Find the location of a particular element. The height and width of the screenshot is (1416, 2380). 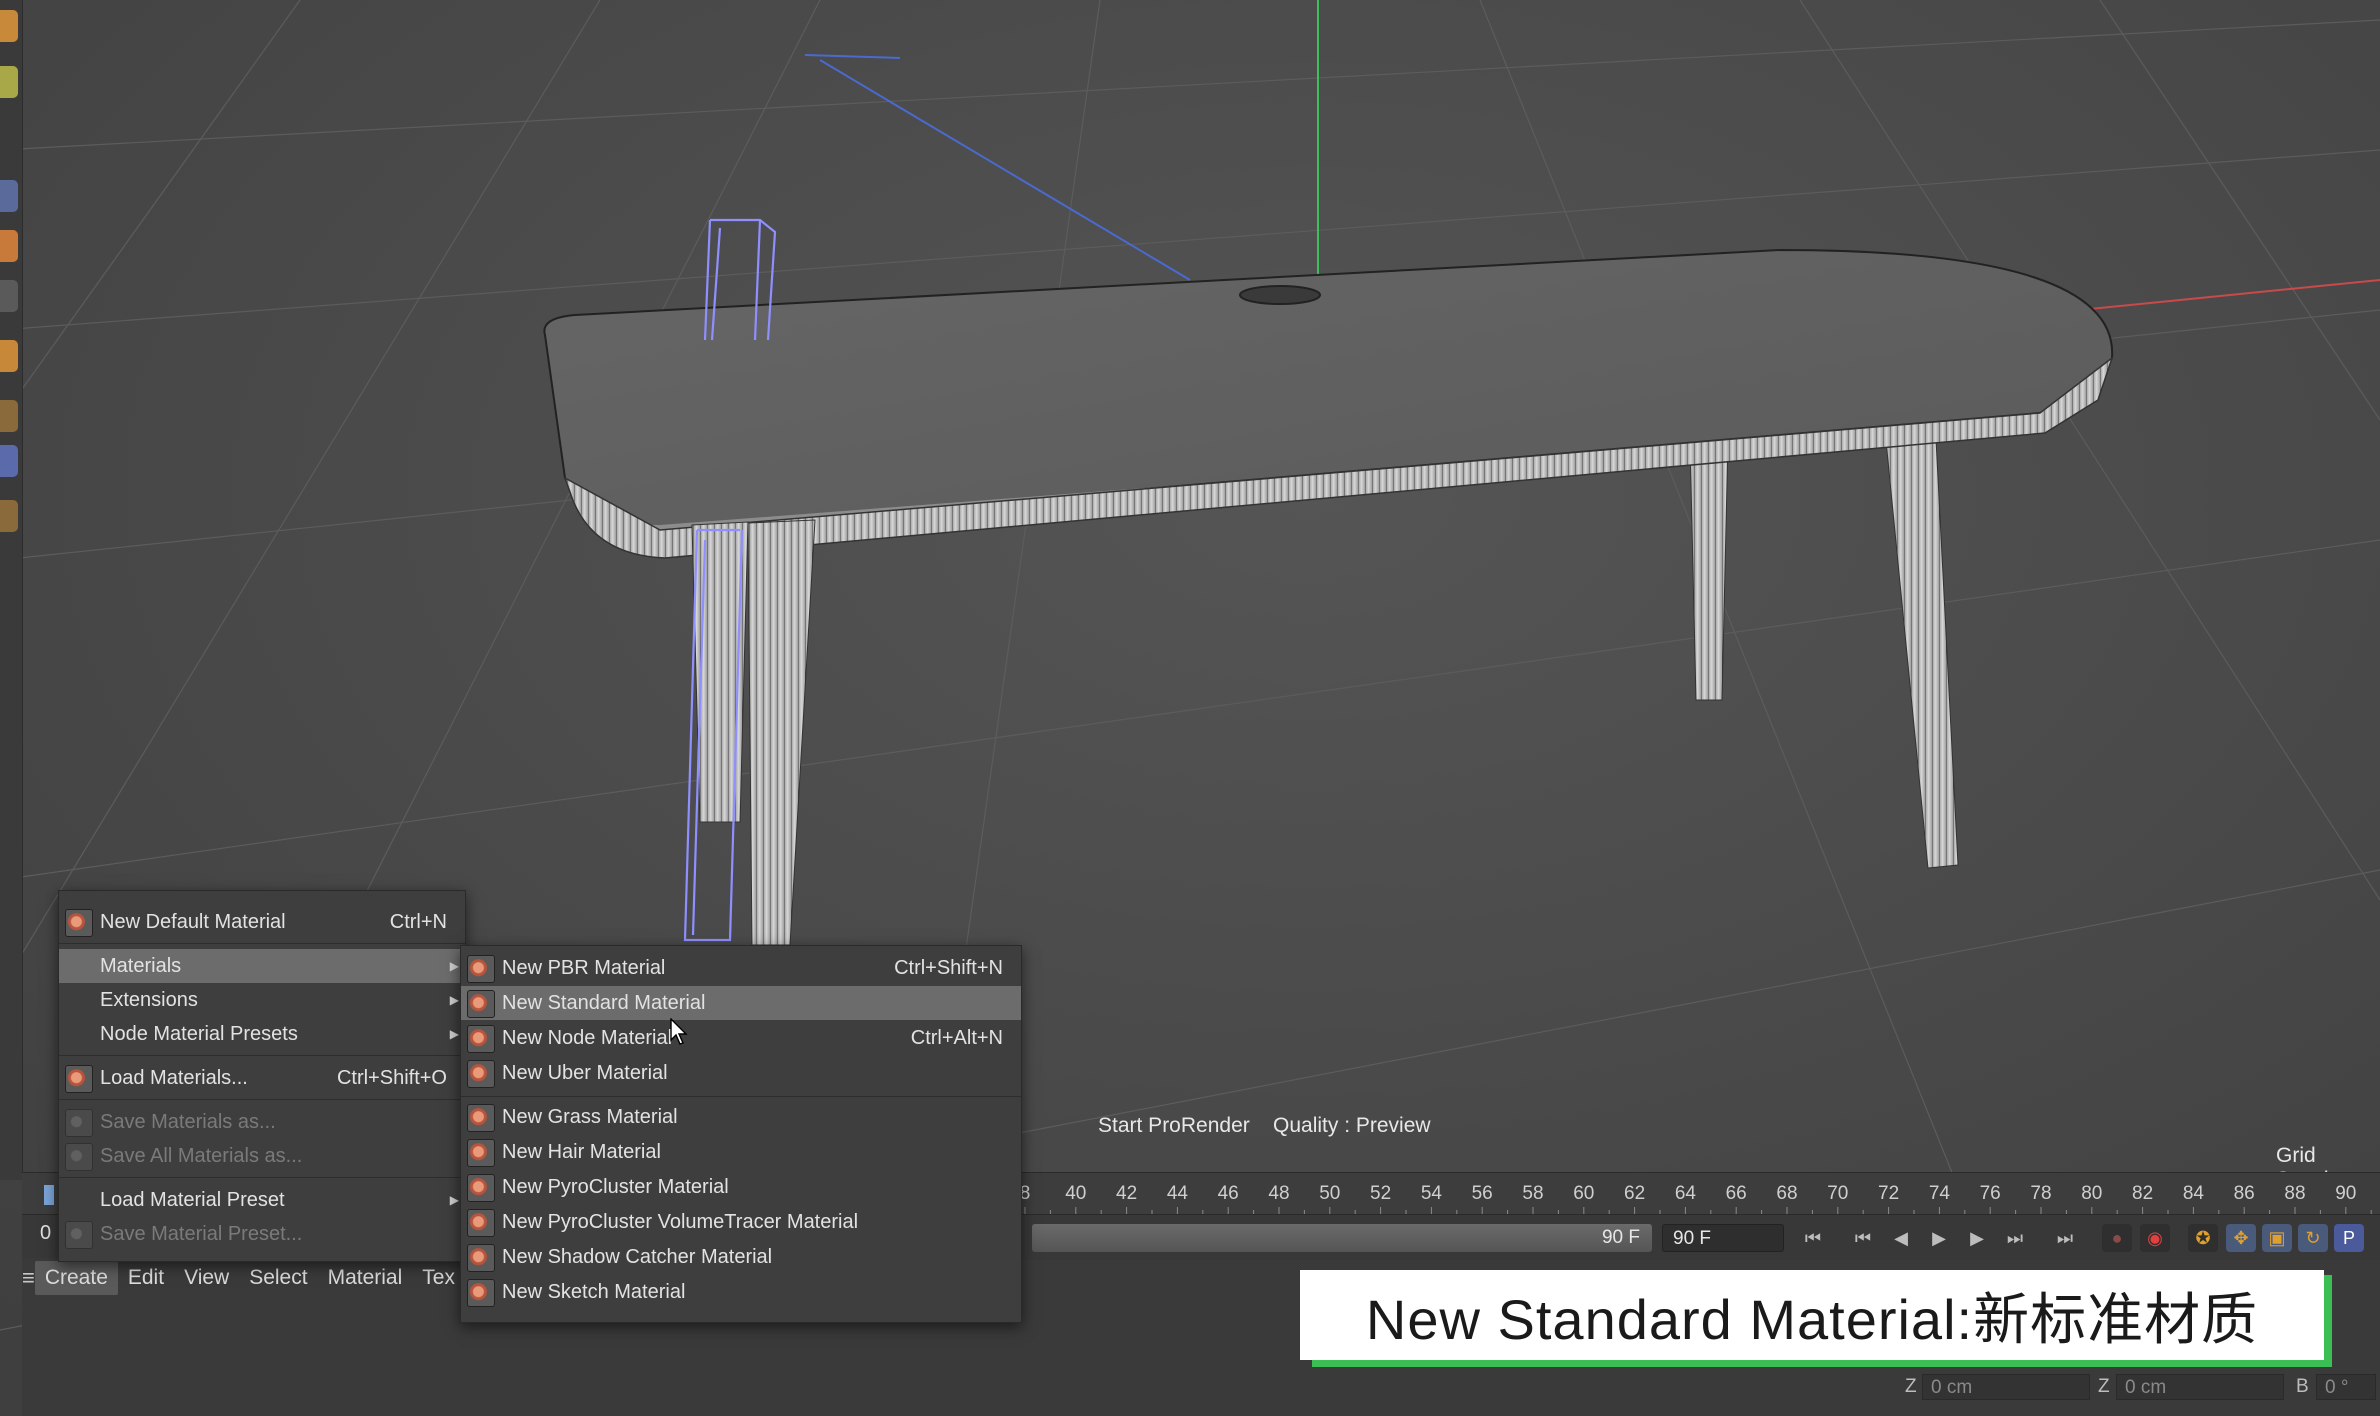

key-scale-icon: ▣ is located at coordinates (2277, 1238).